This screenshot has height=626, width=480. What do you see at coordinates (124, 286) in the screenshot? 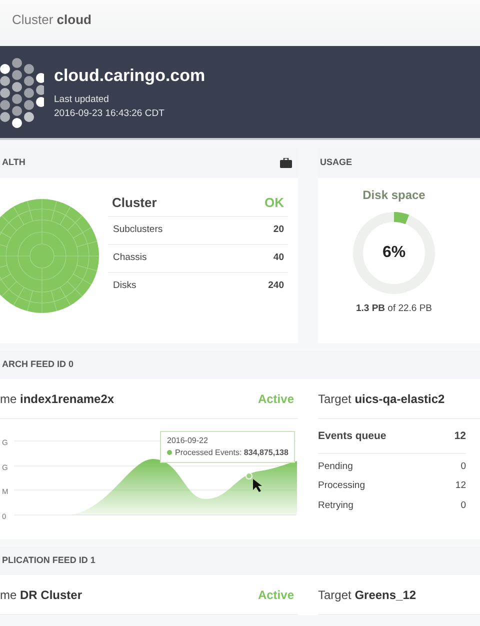
I see `row-label: Disks` at bounding box center [124, 286].